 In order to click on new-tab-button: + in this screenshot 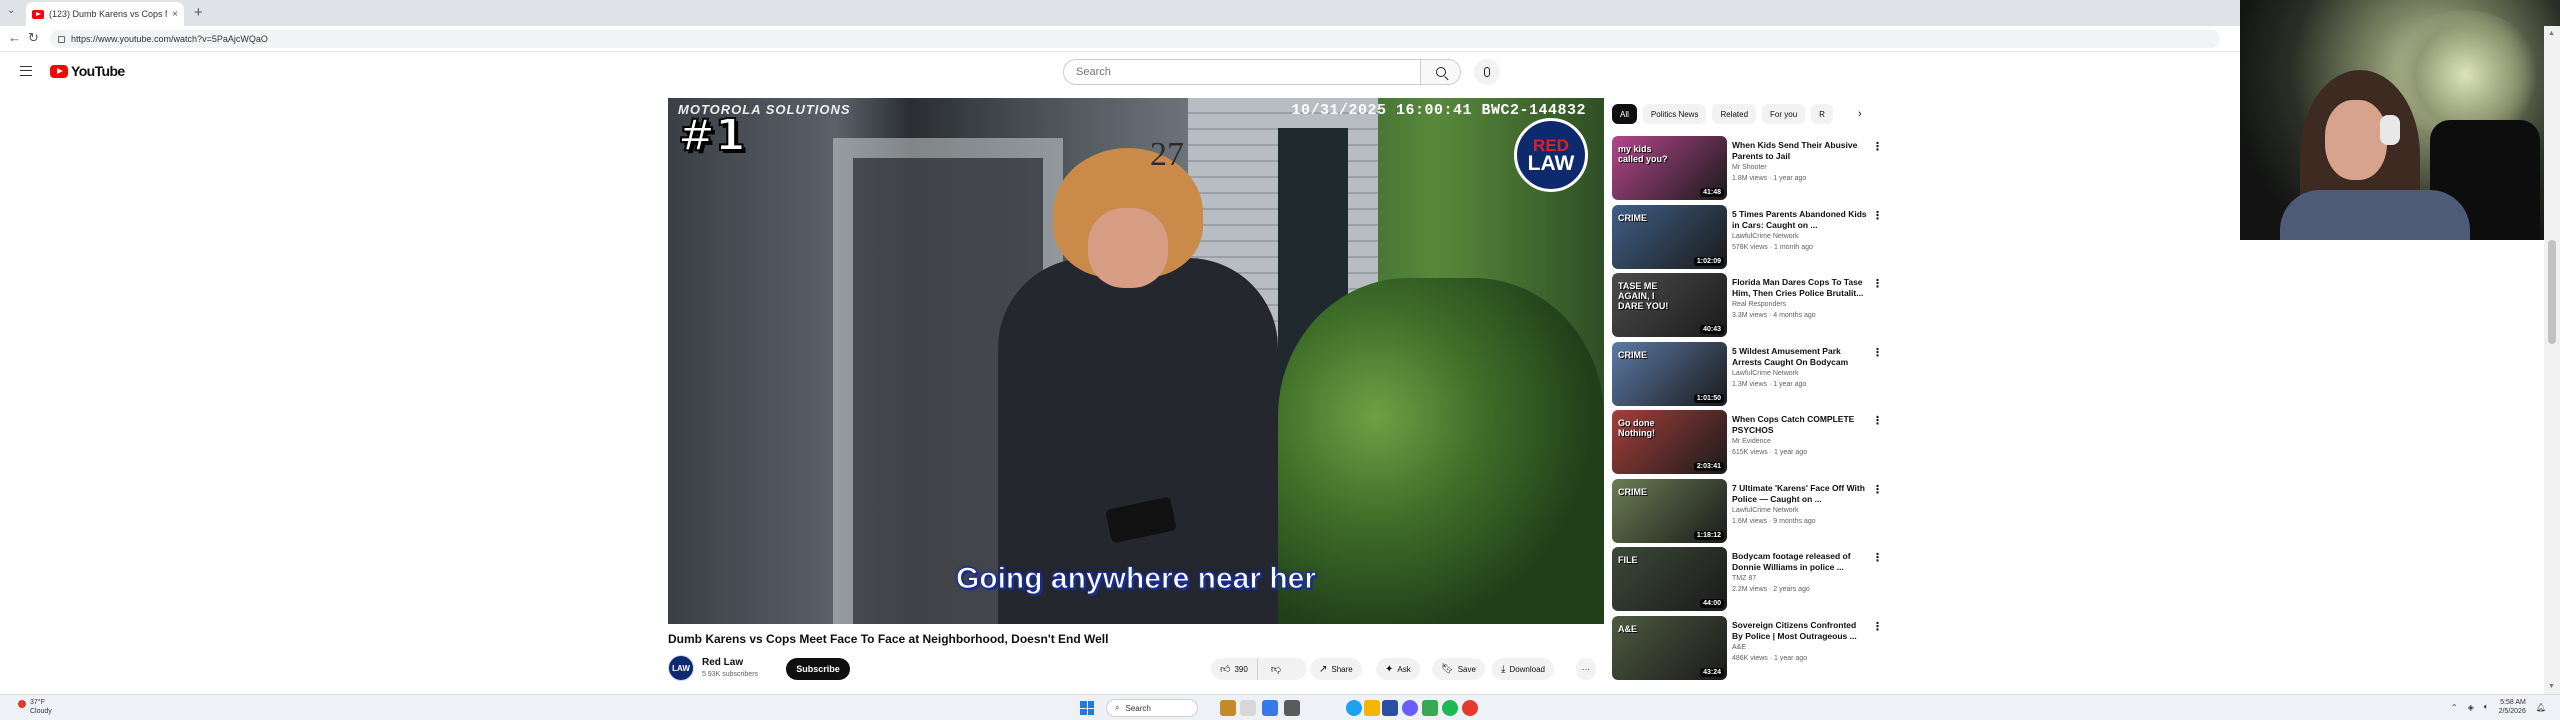, I will do `click(198, 12)`.